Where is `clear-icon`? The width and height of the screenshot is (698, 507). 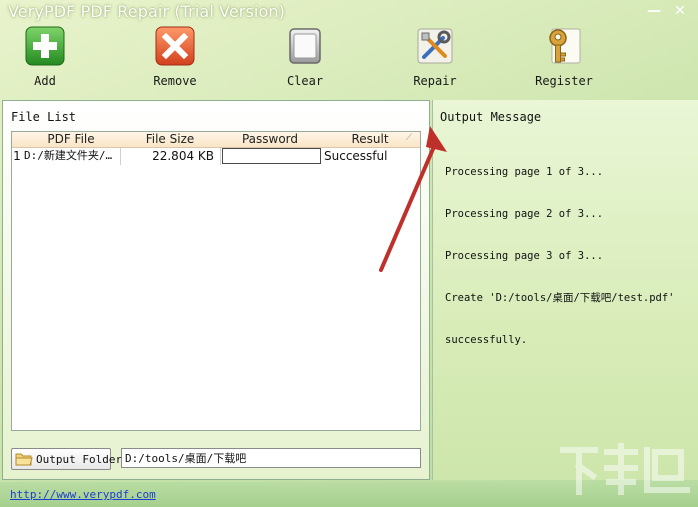 clear-icon is located at coordinates (305, 46).